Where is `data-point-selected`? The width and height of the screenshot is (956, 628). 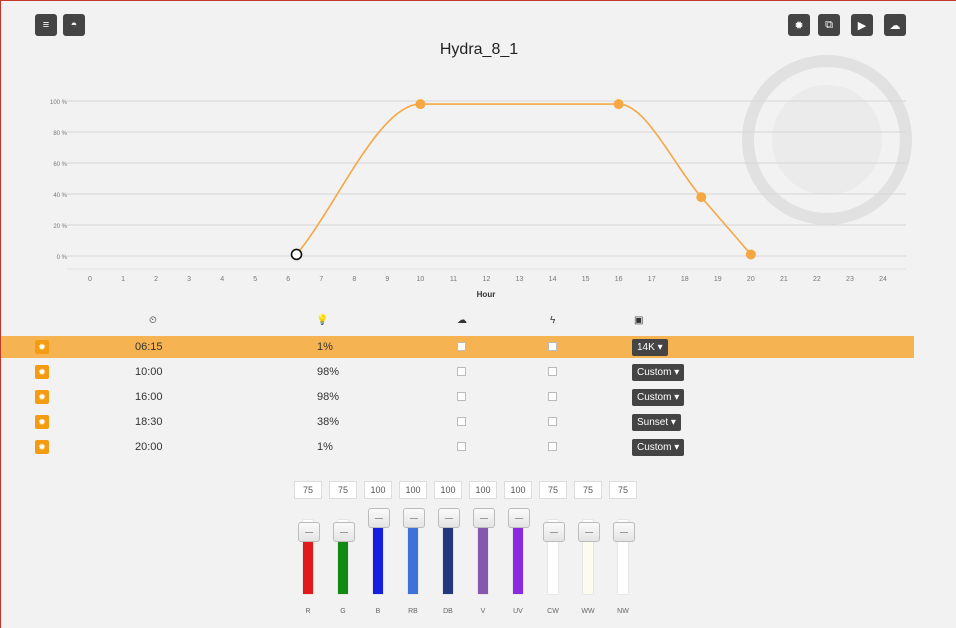 data-point-selected is located at coordinates (296, 254).